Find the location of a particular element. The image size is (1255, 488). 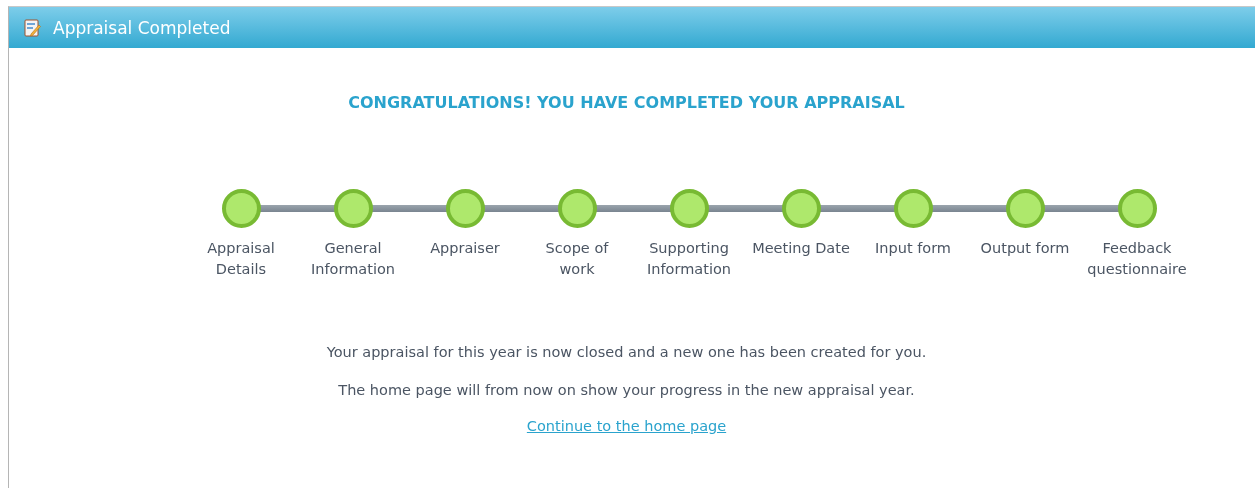

info-message: The home page will from now on show your progress in the new appraisal year. is located at coordinates (626, 390).